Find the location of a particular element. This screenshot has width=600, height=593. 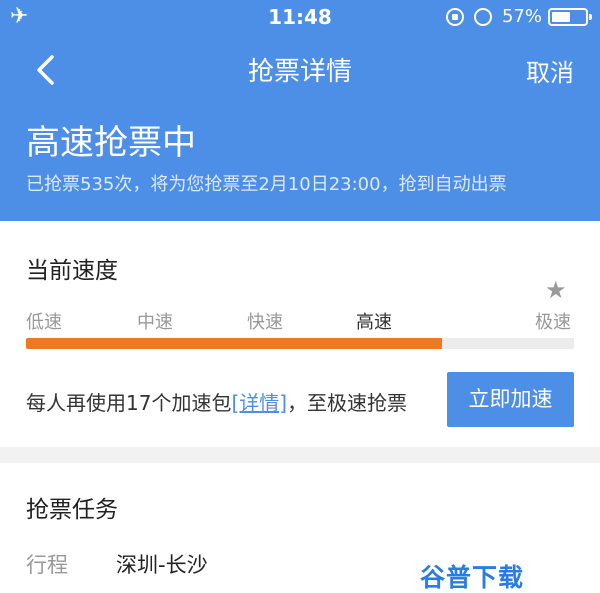

star-icon: ★ is located at coordinates (556, 290).